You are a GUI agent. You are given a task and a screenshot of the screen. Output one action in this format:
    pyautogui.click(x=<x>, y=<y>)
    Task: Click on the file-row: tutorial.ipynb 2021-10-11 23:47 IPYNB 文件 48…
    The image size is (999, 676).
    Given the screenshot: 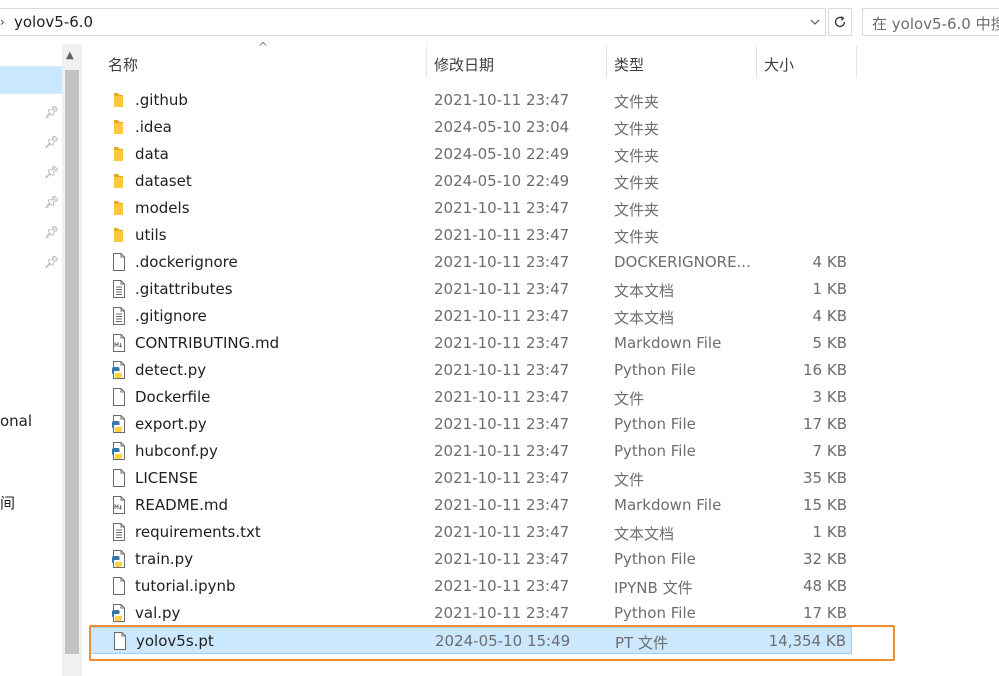 What is the action you would take?
    pyautogui.click(x=471, y=586)
    